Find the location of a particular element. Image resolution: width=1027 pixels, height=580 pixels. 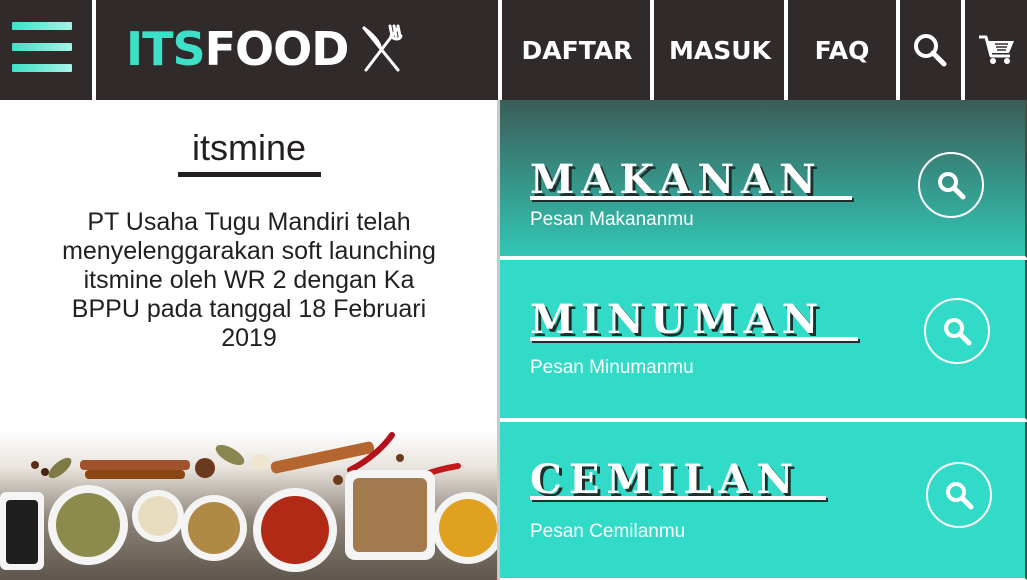

category-minuman-card: MINUMAN Pesan Minumanmu is located at coordinates (763, 340).